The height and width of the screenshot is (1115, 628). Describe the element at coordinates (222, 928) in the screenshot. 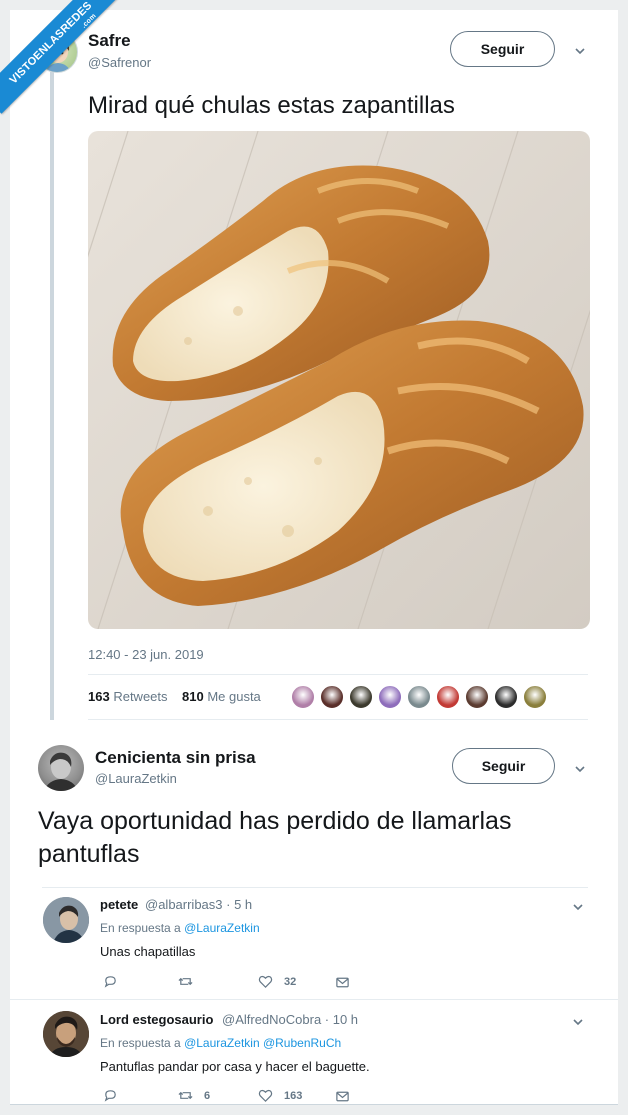

I see `reply-to-link: @LauraZetkin` at that location.